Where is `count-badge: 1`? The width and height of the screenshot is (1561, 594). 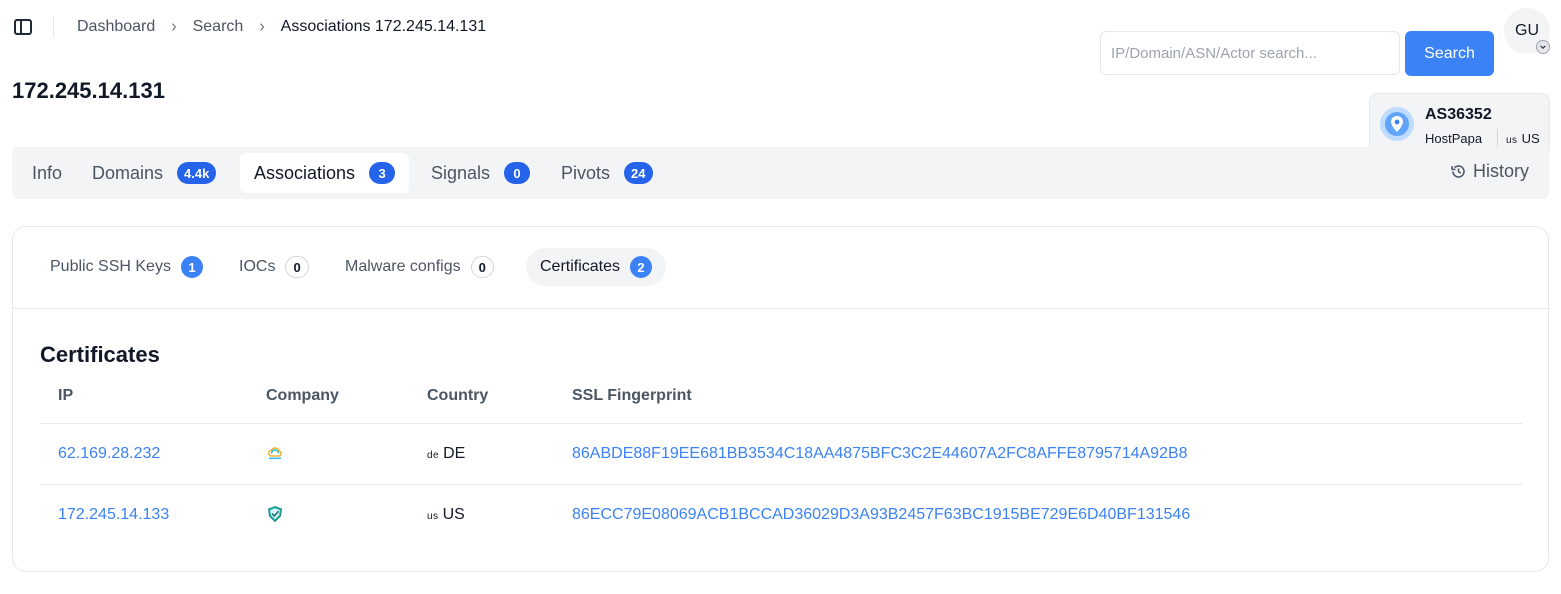
count-badge: 1 is located at coordinates (191, 267).